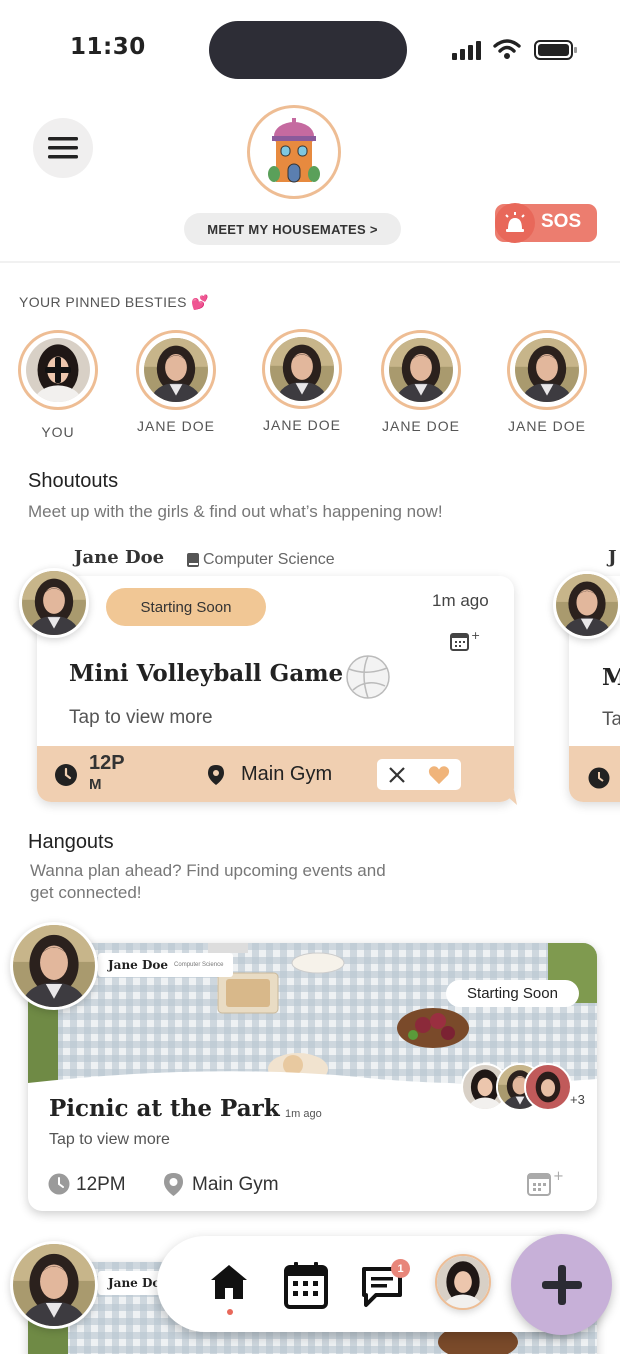 The width and height of the screenshot is (620, 1354). Describe the element at coordinates (119, 557) in the screenshot. I see `shoutout-author: Jane Doe` at that location.